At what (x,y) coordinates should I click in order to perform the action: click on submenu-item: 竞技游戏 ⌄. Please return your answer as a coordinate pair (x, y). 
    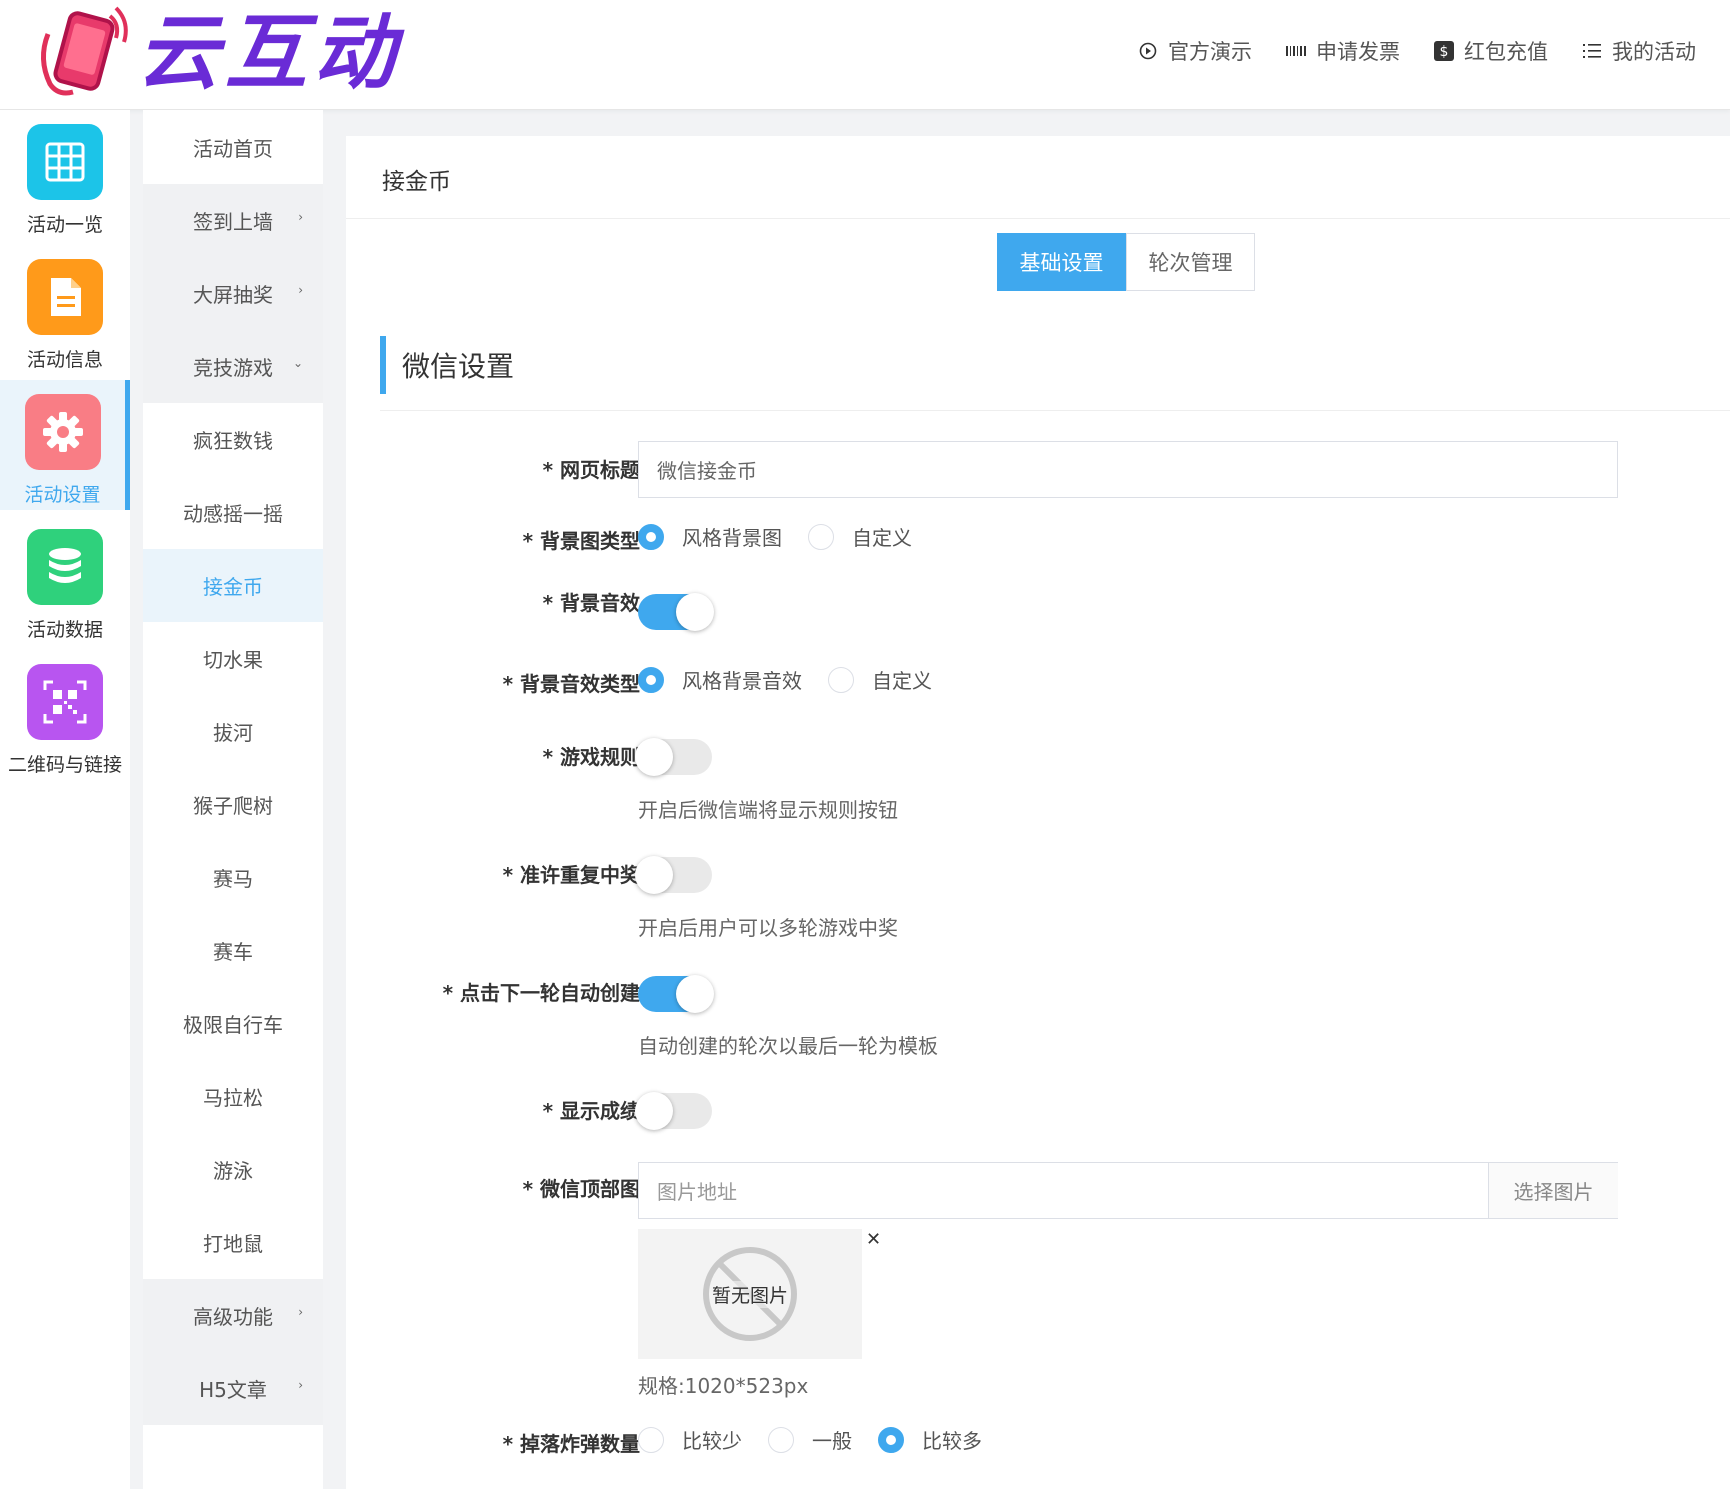
    Looking at the image, I should click on (233, 366).